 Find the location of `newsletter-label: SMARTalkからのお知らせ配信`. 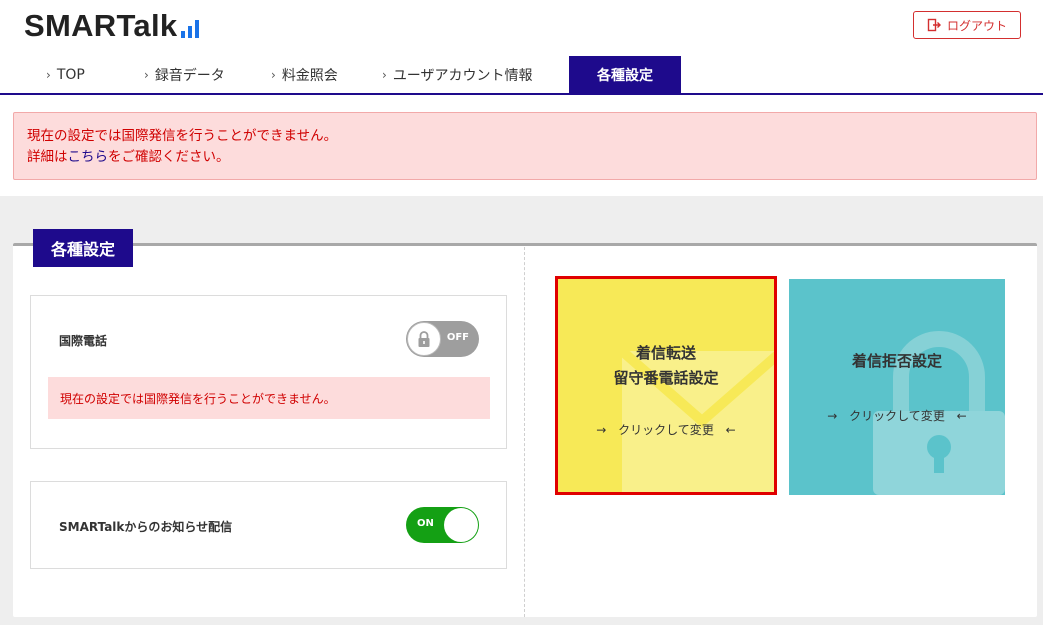

newsletter-label: SMARTalkからのお知らせ配信 is located at coordinates (146, 527).